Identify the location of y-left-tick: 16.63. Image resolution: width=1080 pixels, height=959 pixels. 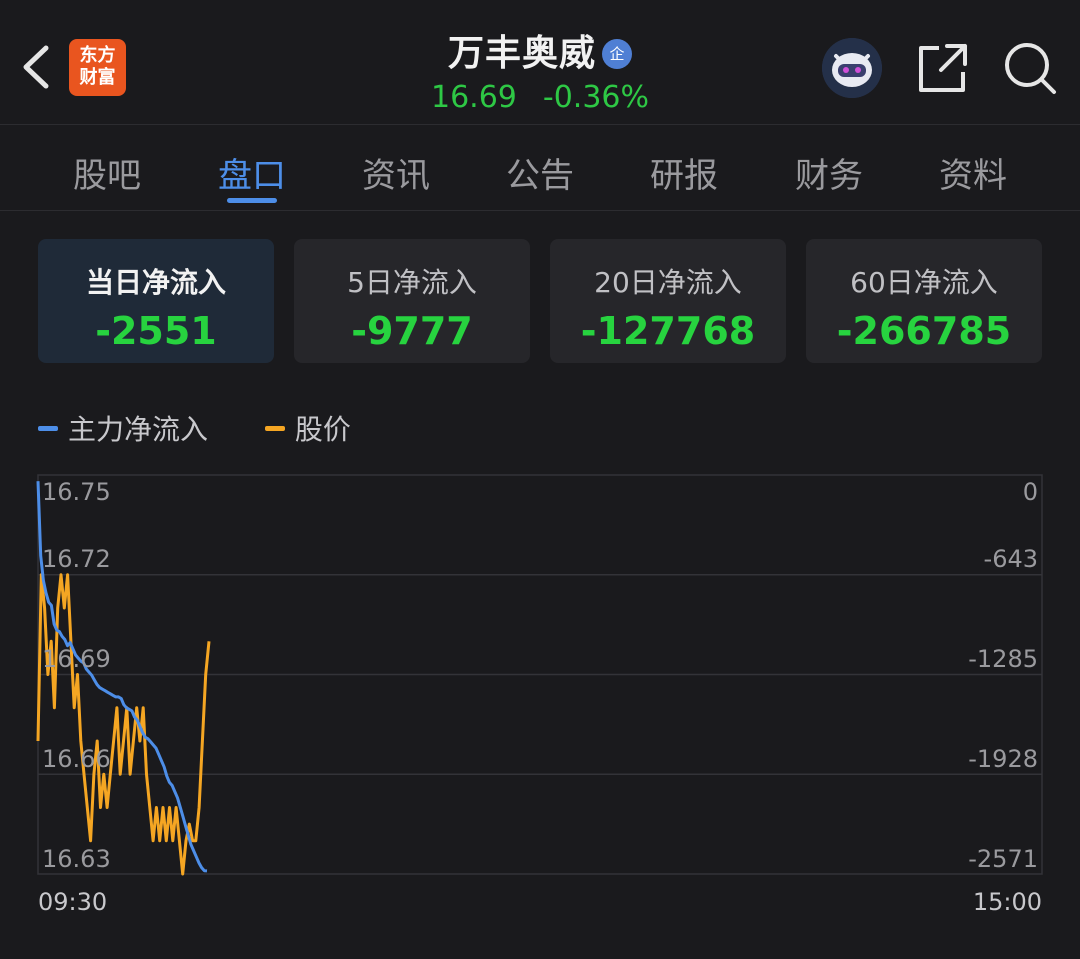
(76, 859).